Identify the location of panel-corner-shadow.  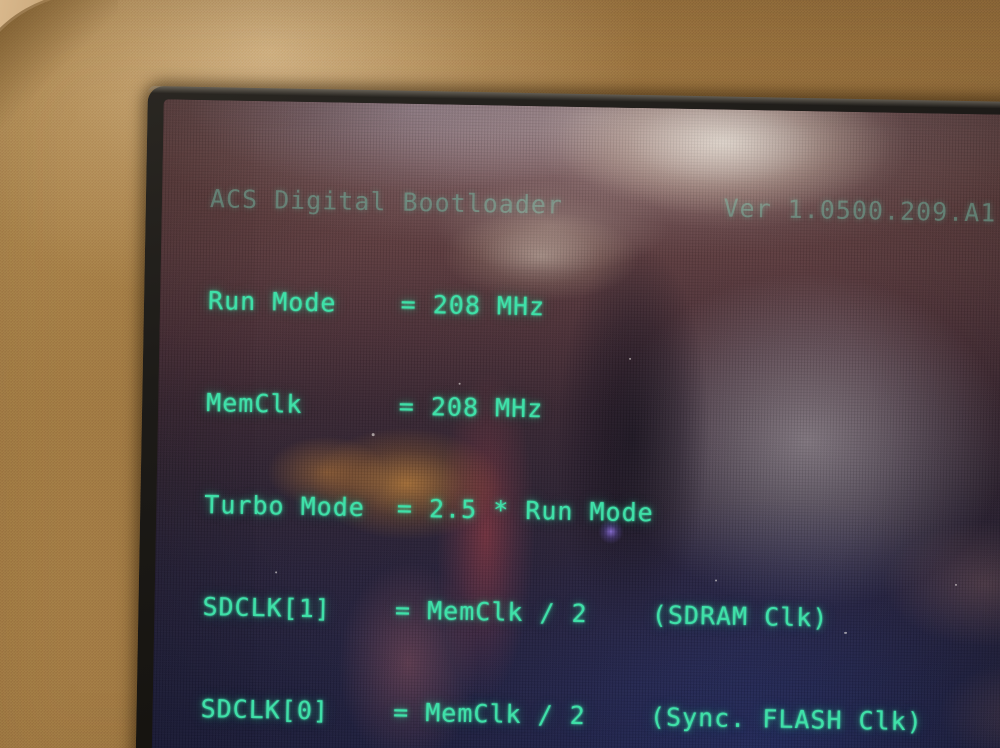
(59, 70).